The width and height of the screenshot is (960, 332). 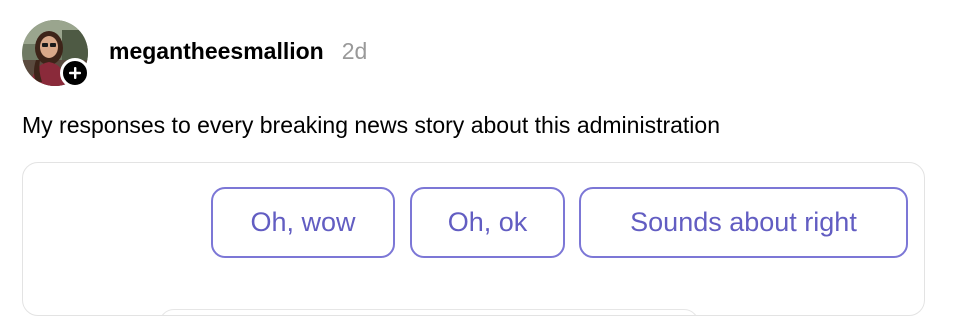 I want to click on post-timestamp: 2d, so click(x=355, y=51).